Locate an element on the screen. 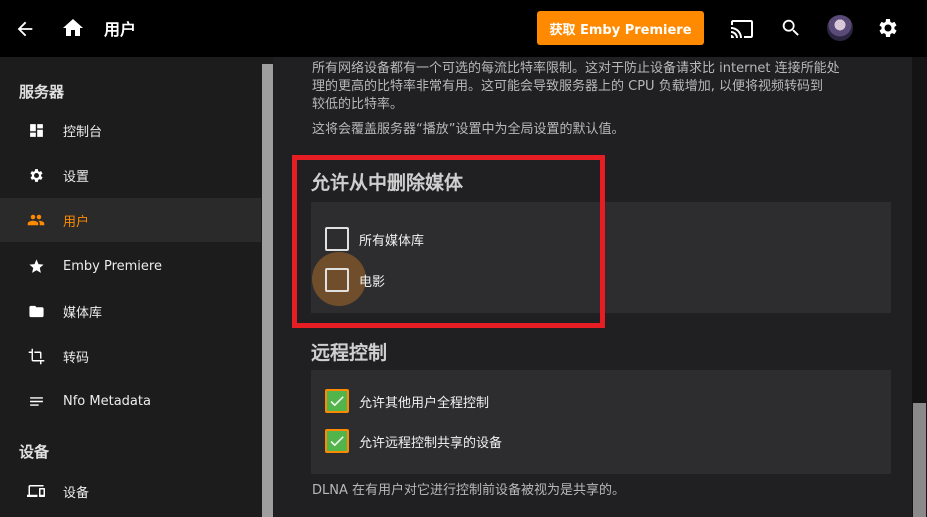 Image resolution: width=927 pixels, height=517 pixels. checkbox-row-shared-devices: 允许远程控制共享的设备 is located at coordinates (413, 441).